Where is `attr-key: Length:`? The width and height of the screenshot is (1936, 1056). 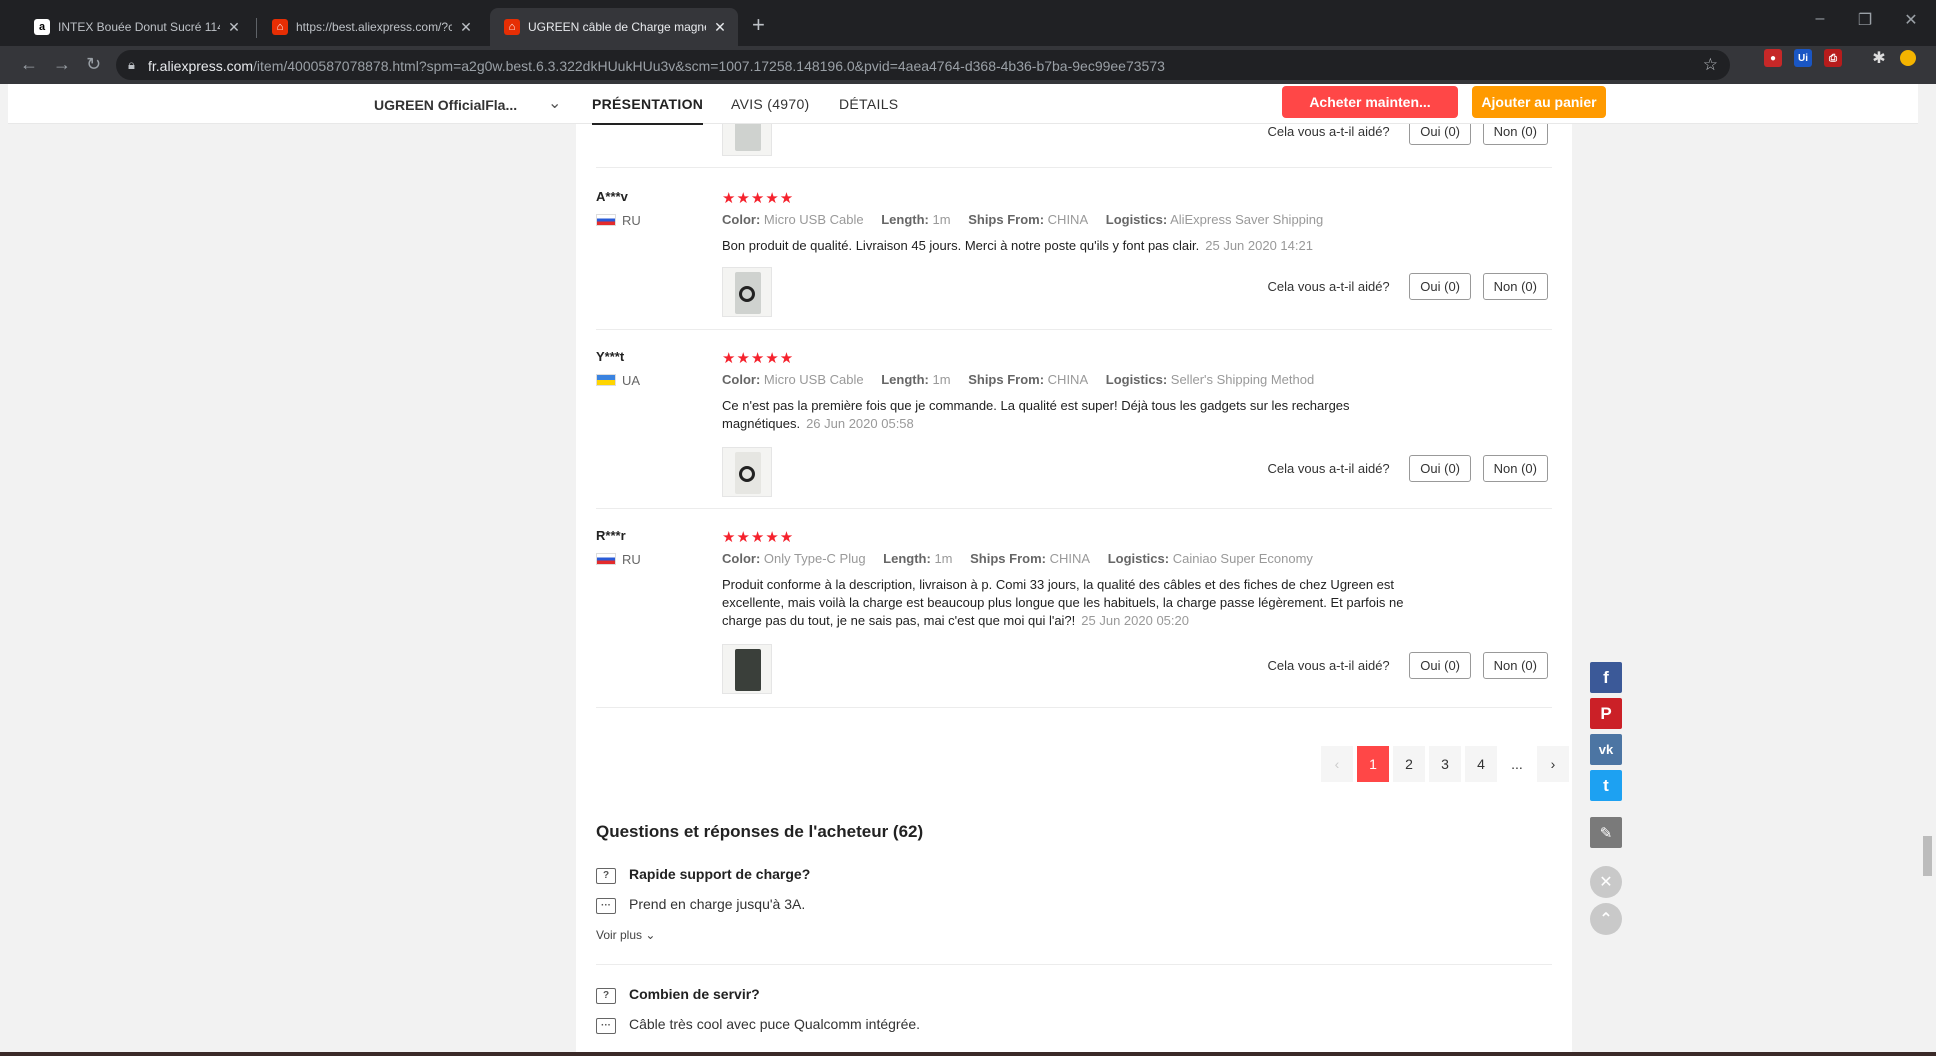 attr-key: Length: is located at coordinates (905, 219).